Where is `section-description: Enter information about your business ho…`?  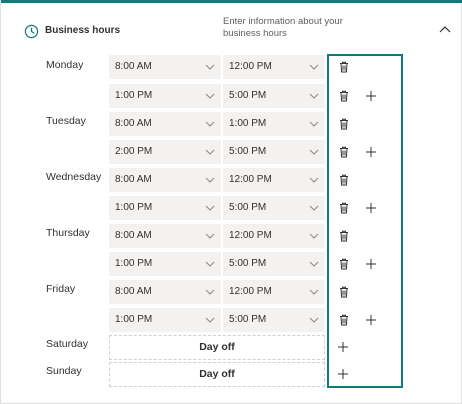
section-description: Enter information about your business ho… is located at coordinates (283, 27).